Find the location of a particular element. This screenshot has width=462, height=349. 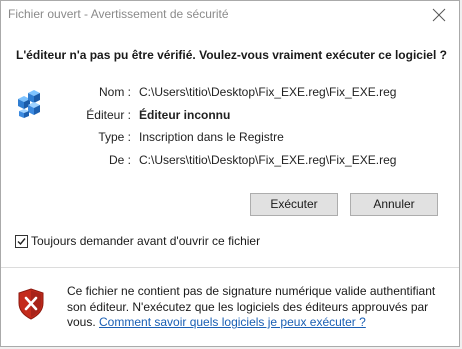

type-value: Inscription dans le Registre is located at coordinates (211, 137).